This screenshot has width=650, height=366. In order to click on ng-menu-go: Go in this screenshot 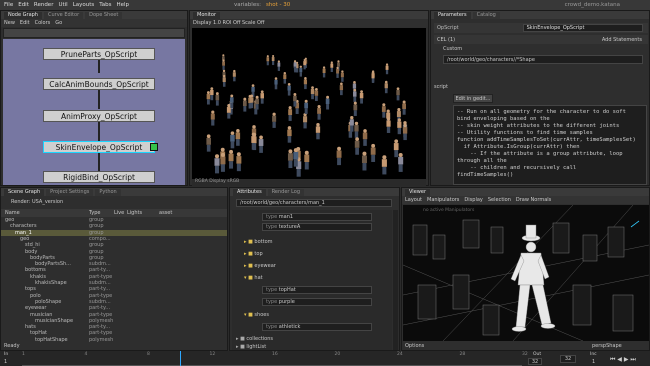, I will do `click(58, 23)`.